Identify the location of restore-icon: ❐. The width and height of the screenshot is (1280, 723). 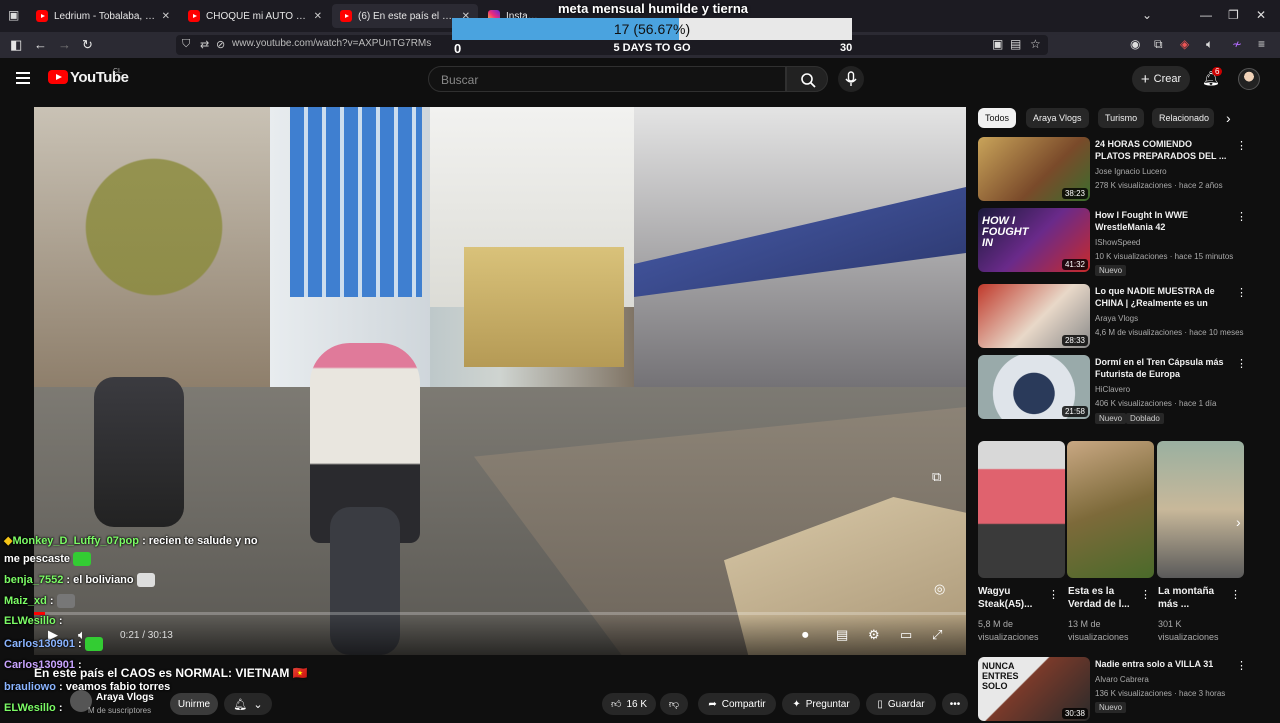
(1233, 15).